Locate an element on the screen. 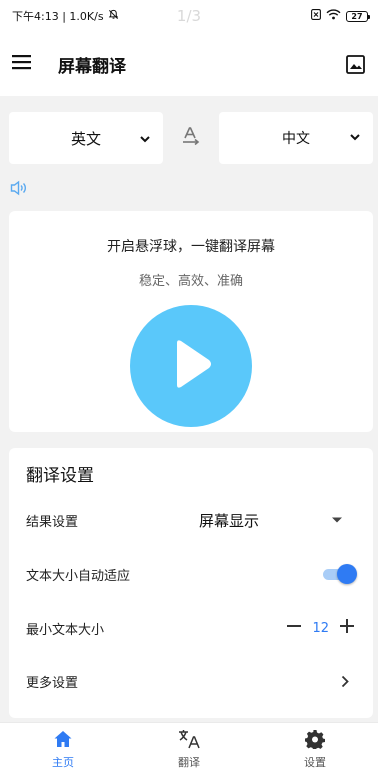 This screenshot has width=378, height=776. settings-title: 翻译设置 is located at coordinates (60, 476).